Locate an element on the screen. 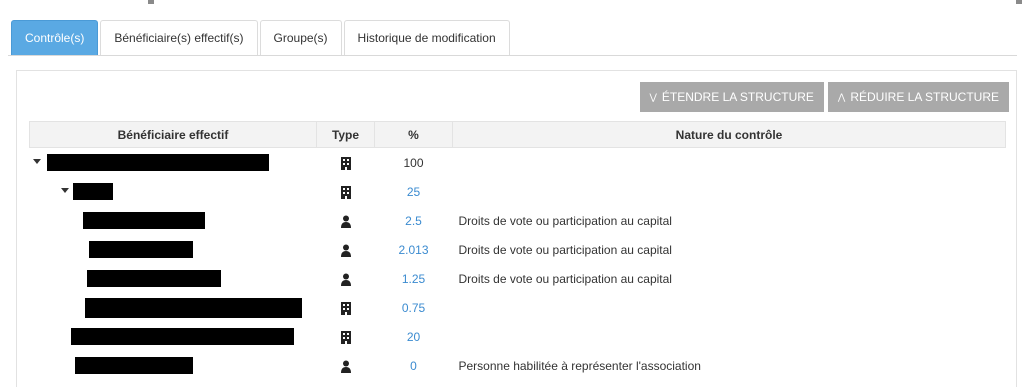 The height and width of the screenshot is (387, 1025). tab-groupes: Groupe(s) is located at coordinates (300, 37).